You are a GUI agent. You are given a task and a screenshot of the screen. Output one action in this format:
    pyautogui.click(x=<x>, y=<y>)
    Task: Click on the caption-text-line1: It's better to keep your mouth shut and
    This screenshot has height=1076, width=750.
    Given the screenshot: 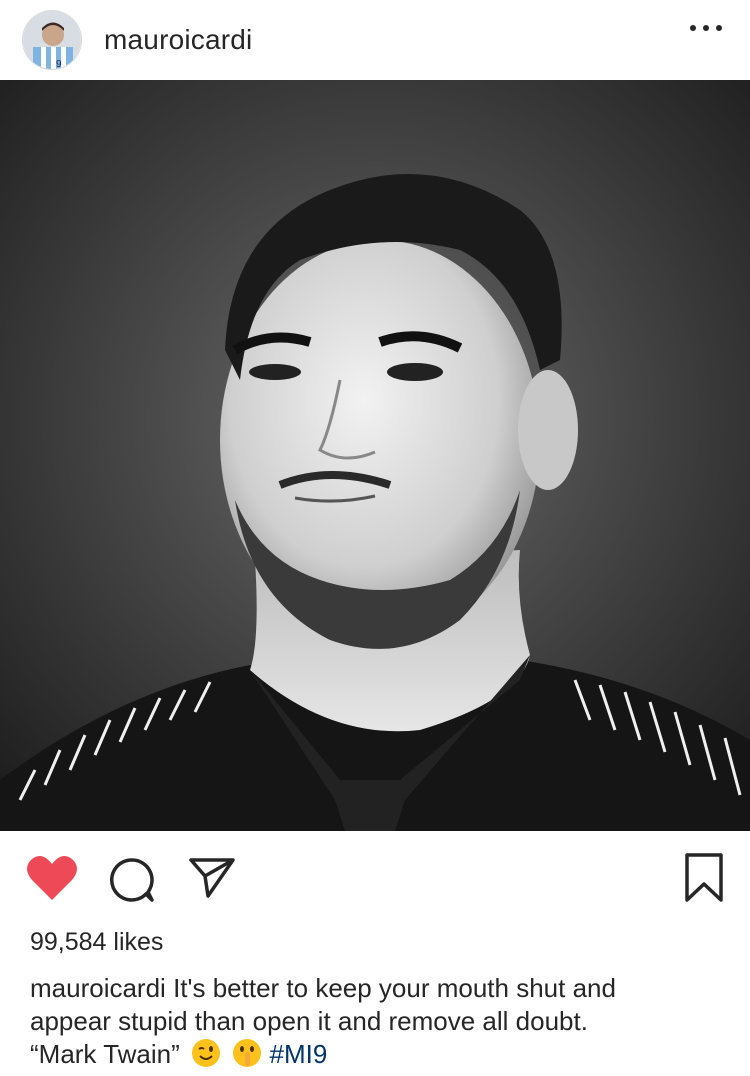 What is the action you would take?
    pyautogui.click(x=394, y=988)
    